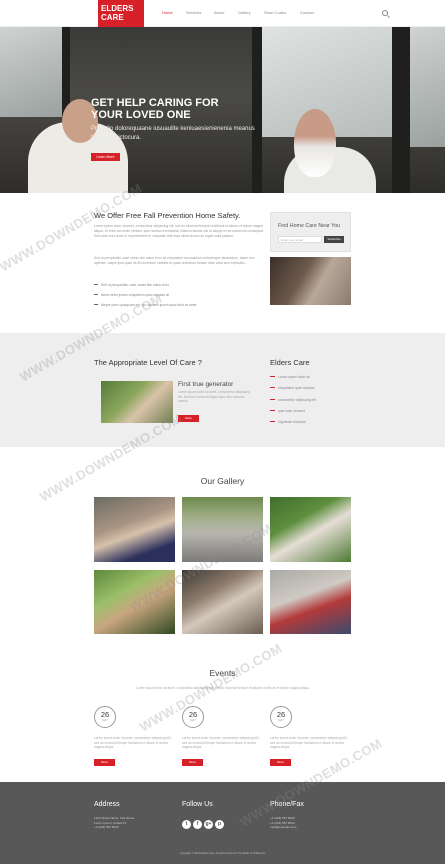 This screenshot has height=864, width=445. Describe the element at coordinates (188, 418) in the screenshot. I see `care-more-button: More` at that location.